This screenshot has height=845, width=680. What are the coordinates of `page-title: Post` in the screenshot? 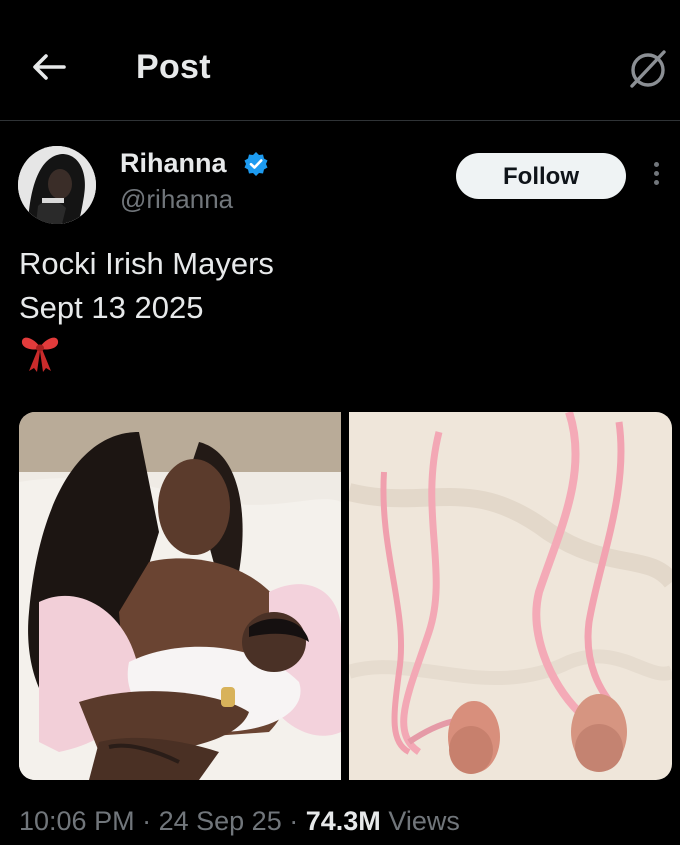 It's located at (173, 67).